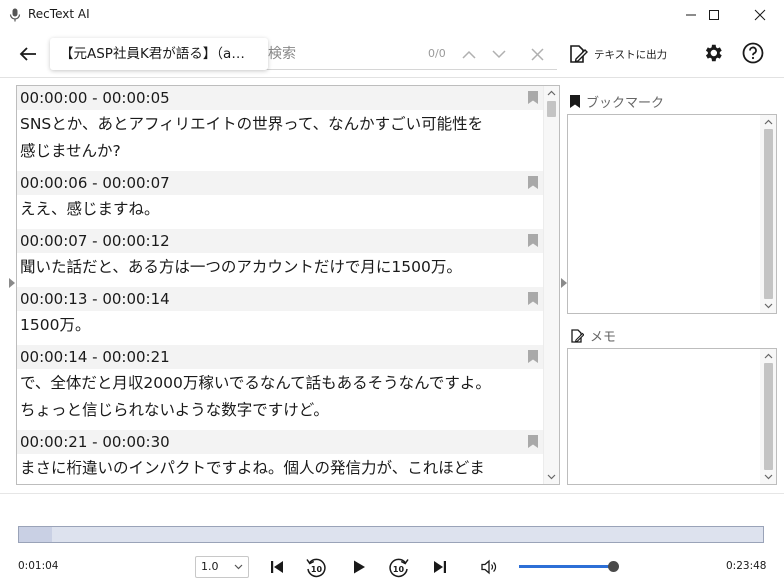 Image resolution: width=784 pixels, height=588 pixels. I want to click on volume-slider, so click(569, 566).